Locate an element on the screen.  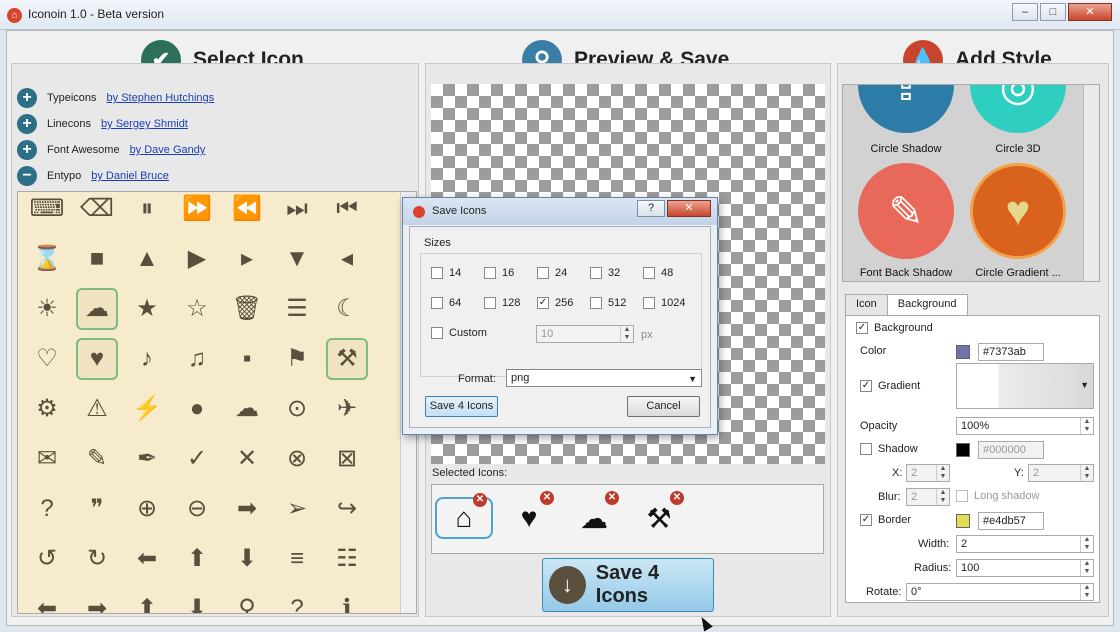
size-option-32: 32 is located at coordinates (605, 273).